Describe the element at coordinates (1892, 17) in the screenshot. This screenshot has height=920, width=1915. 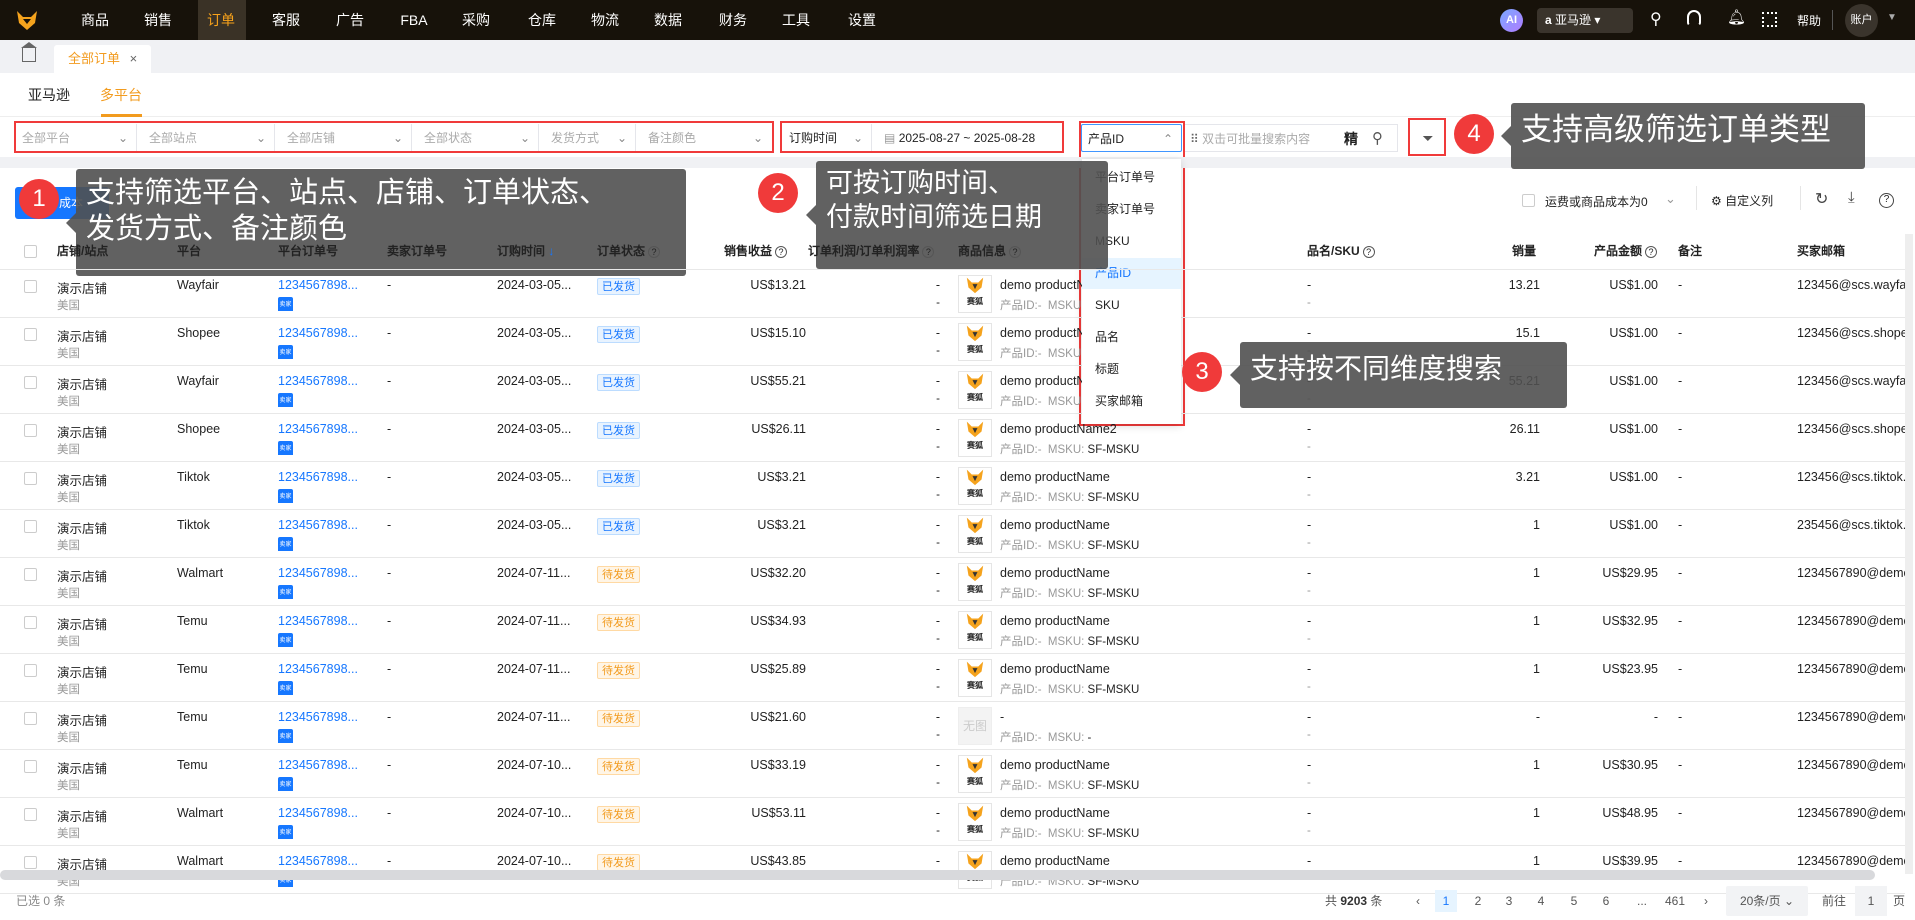
I see `account-caret-icon: ▼` at that location.